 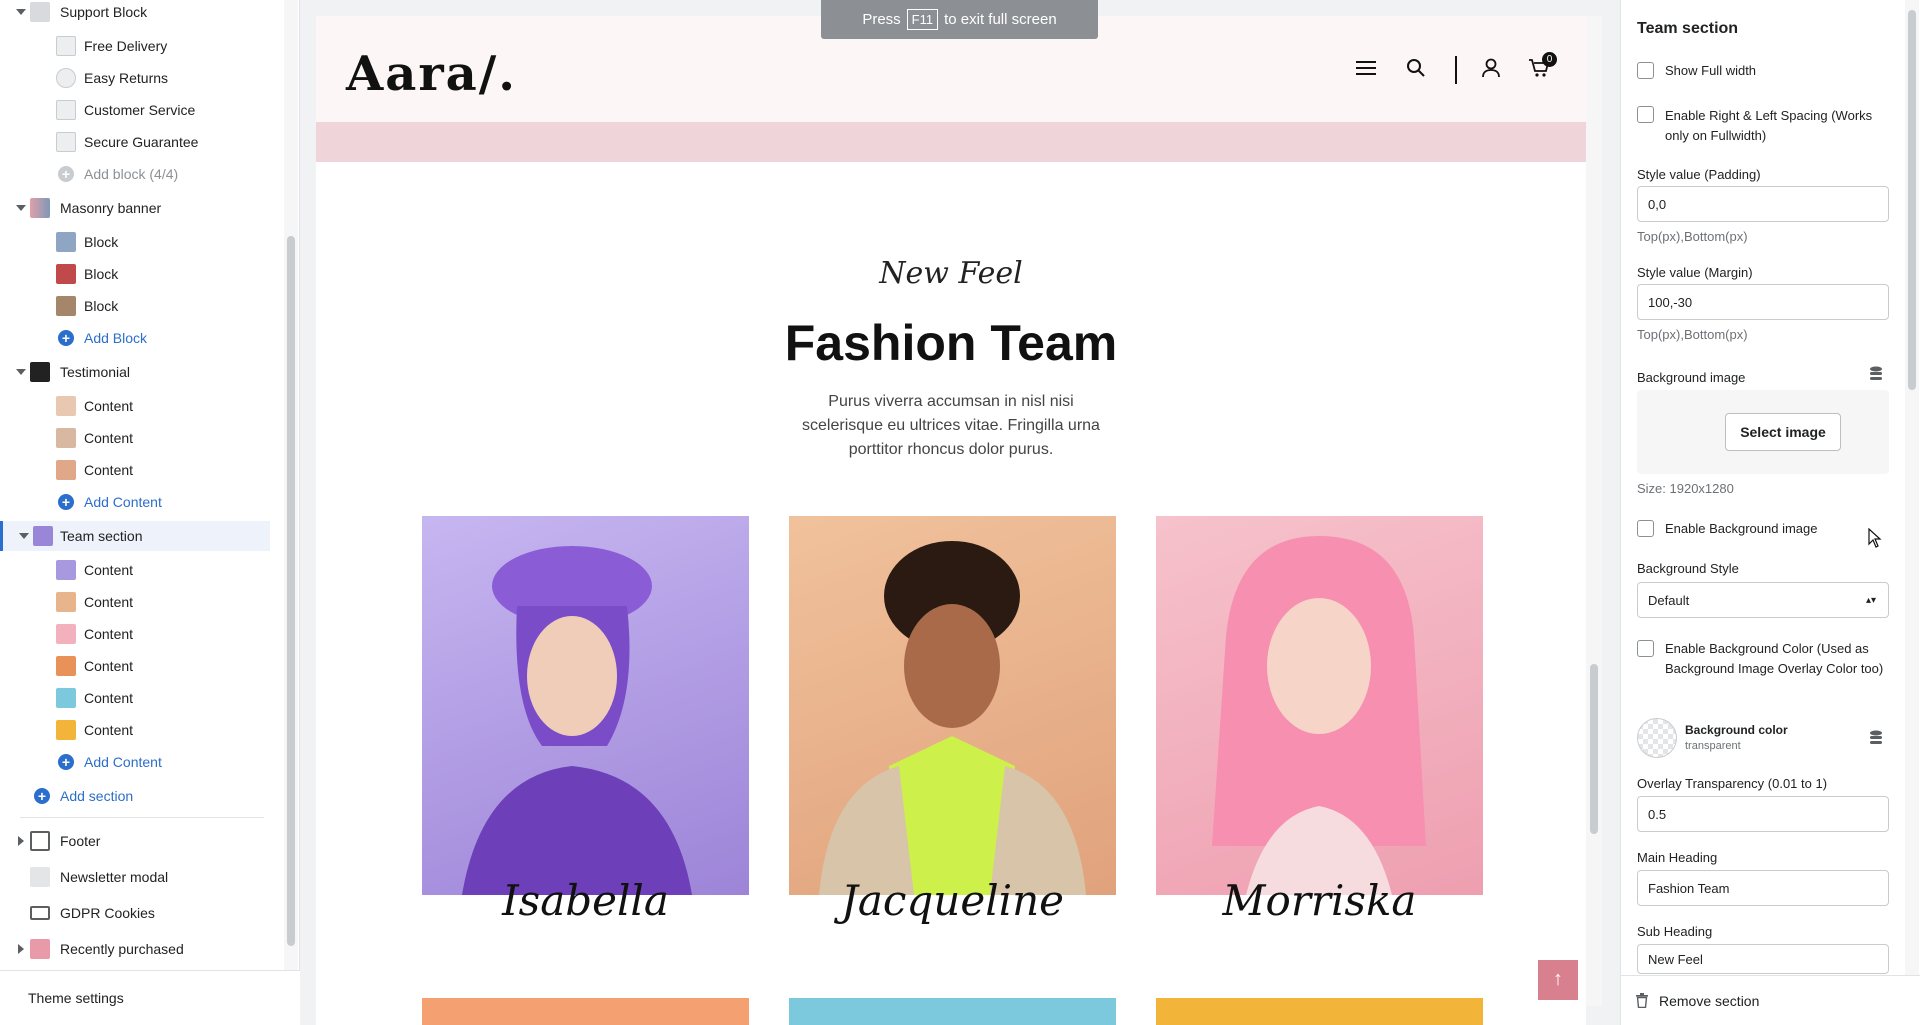 What do you see at coordinates (135, 536) in the screenshot?
I see `tree-item-team-section: Team section` at bounding box center [135, 536].